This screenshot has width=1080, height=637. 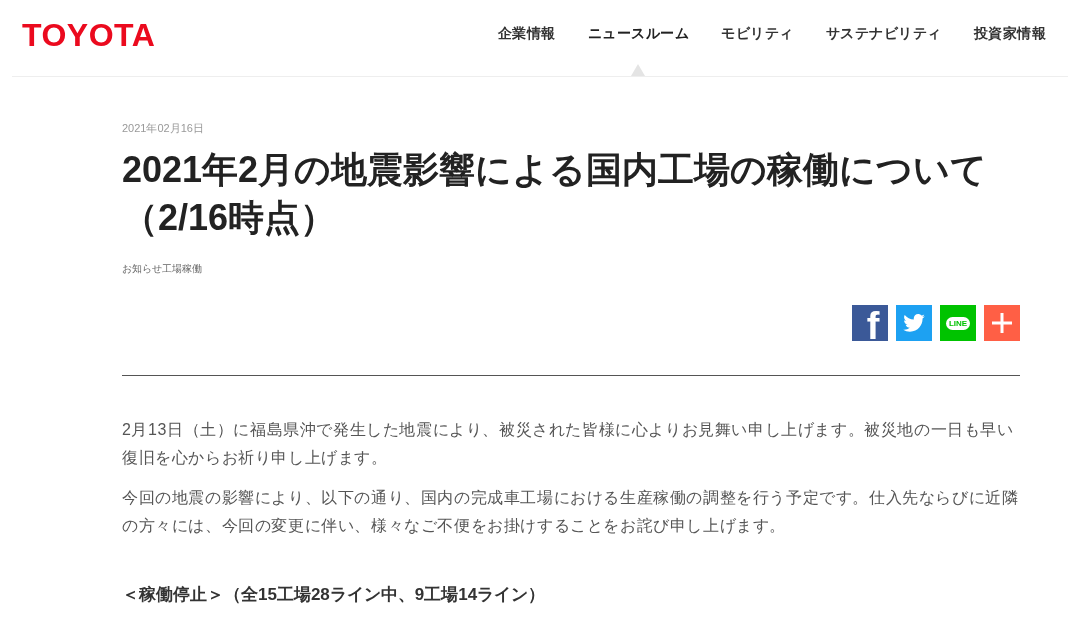 What do you see at coordinates (334, 595) in the screenshot?
I see `section-heading: ＜稼働停止＞（全15工場28ライン中、9工場14ライン）` at bounding box center [334, 595].